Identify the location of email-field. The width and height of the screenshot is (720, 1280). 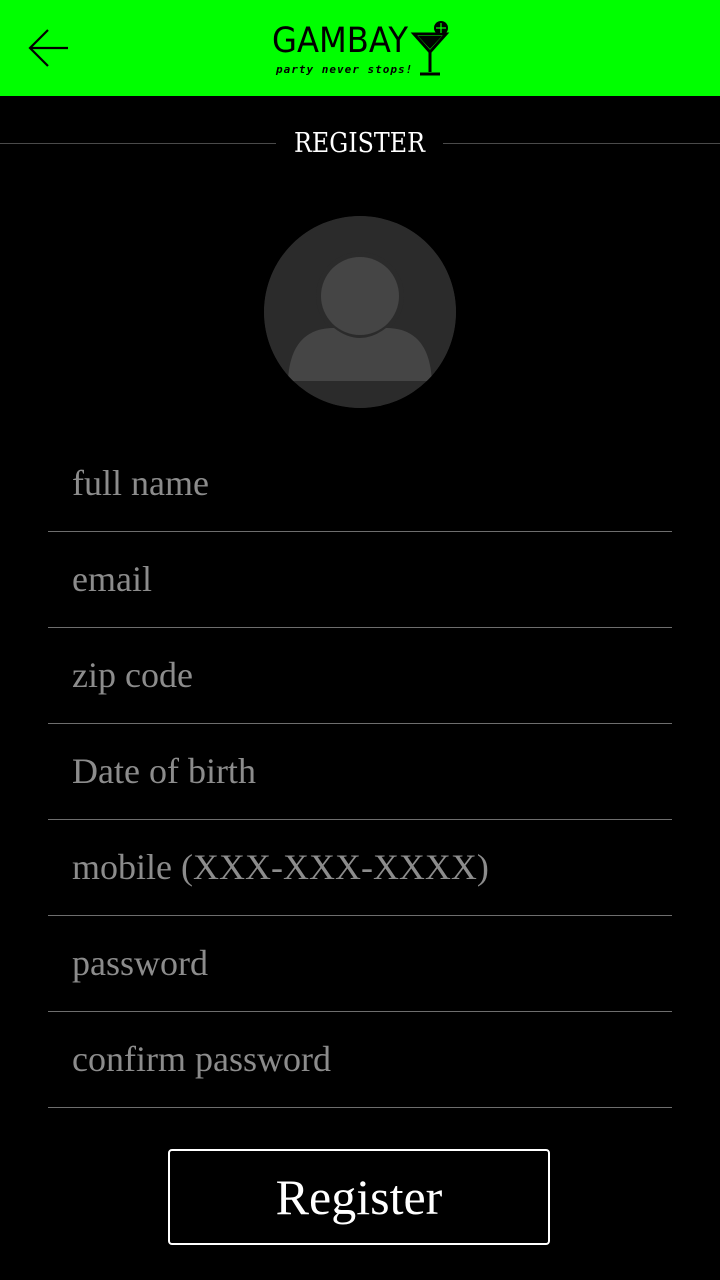
(360, 580).